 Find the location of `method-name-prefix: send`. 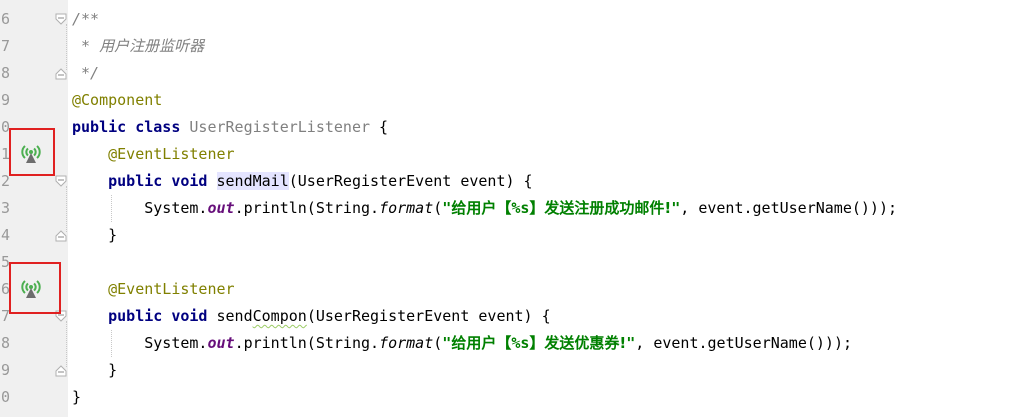

method-name-prefix: send is located at coordinates (234, 316).